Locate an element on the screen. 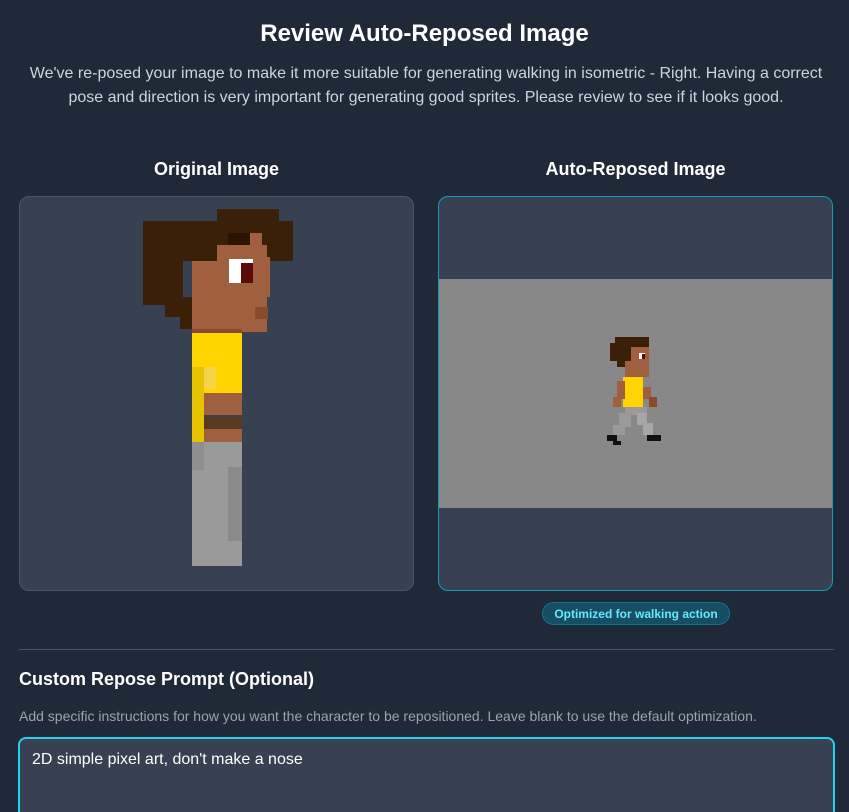 The height and width of the screenshot is (812, 849). original-character-image is located at coordinates (218, 387).